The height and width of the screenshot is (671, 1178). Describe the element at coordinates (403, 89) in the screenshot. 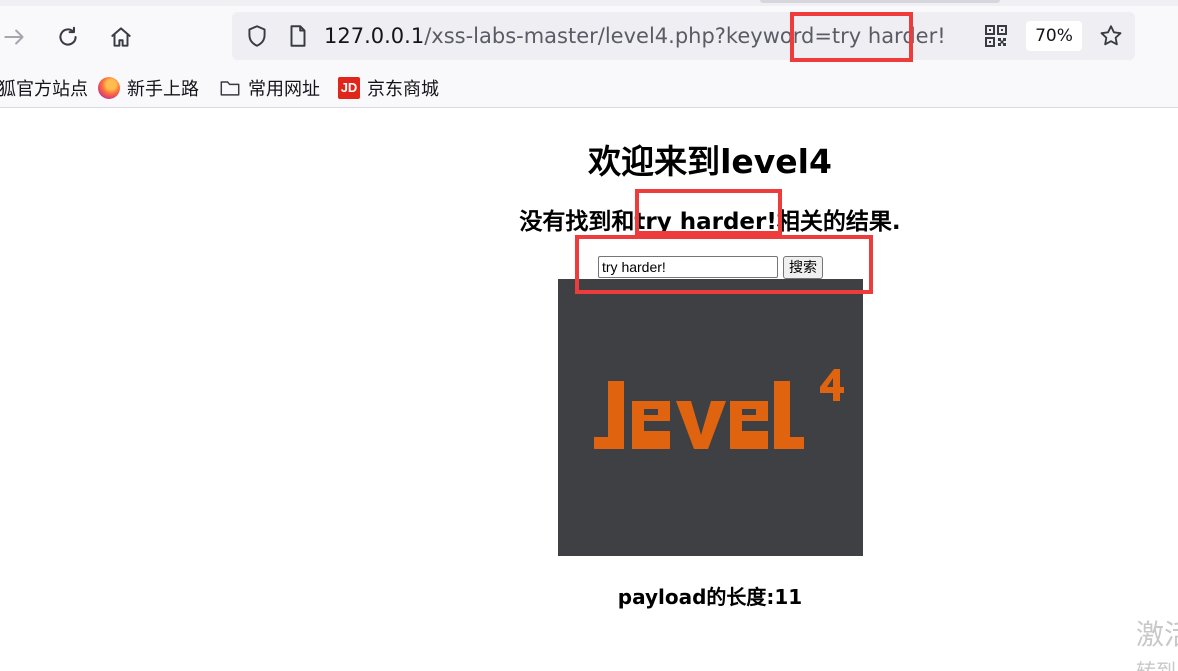

I see `bookmark-label: 京东商城` at that location.